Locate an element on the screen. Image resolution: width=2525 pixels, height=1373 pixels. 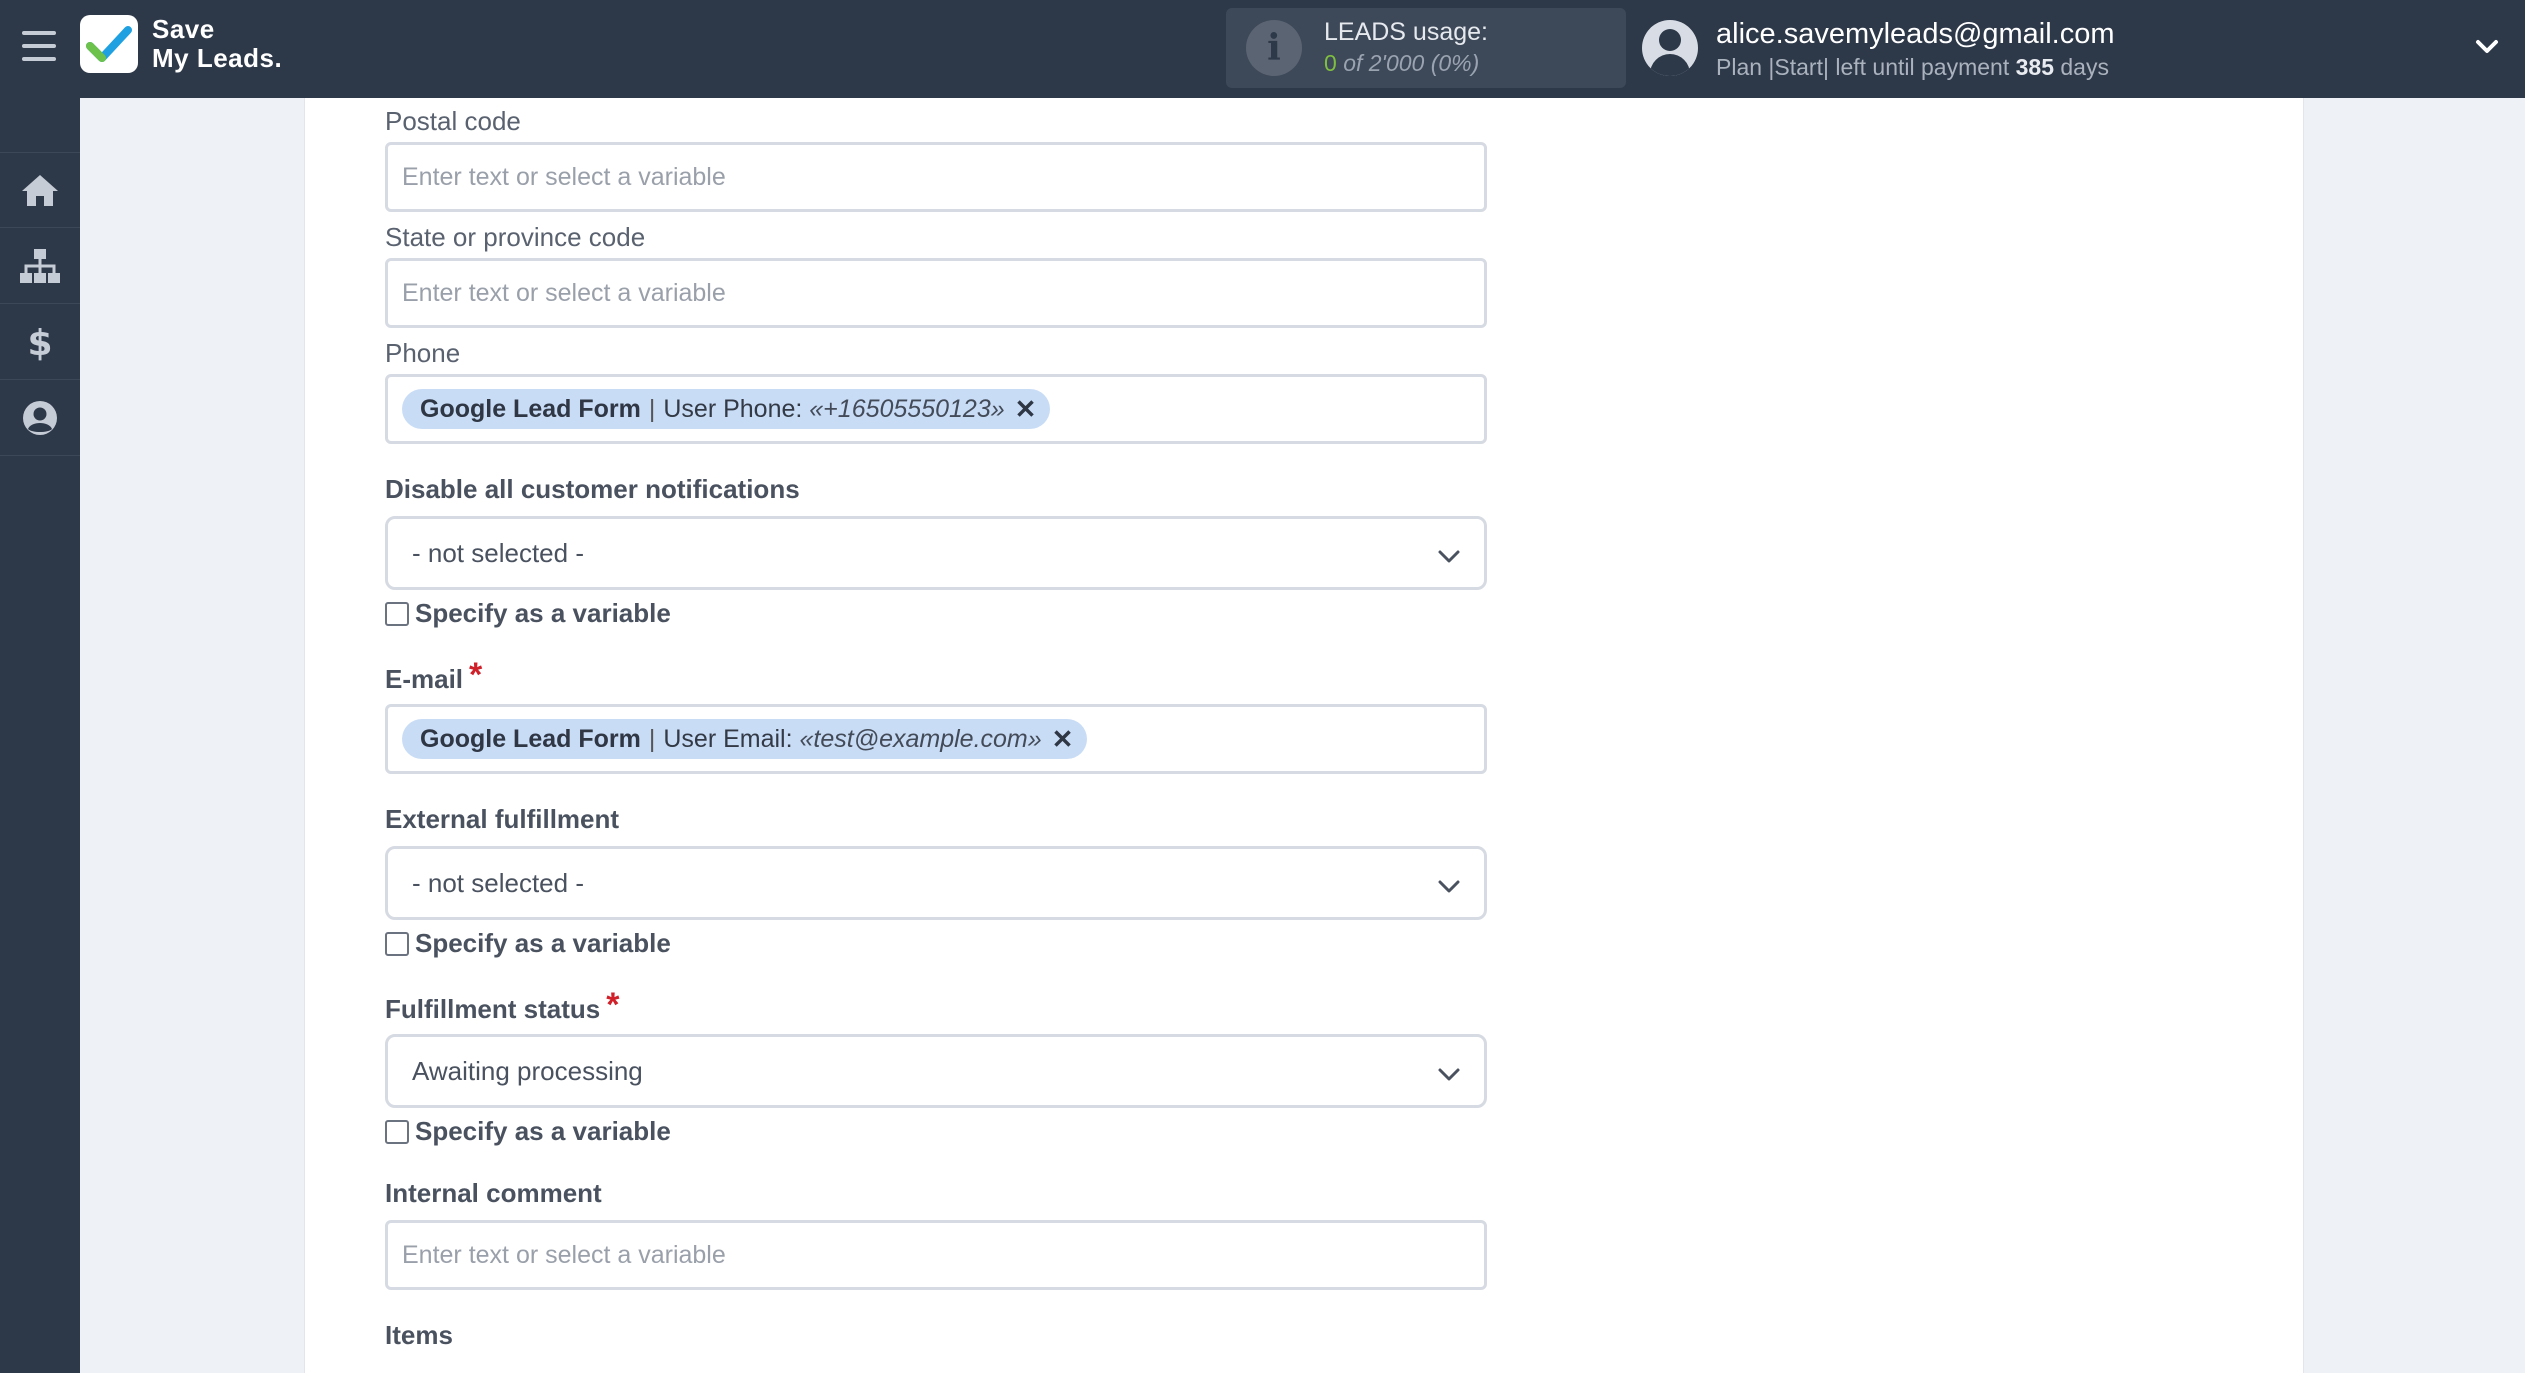
sidebar: $ is located at coordinates (40, 735).